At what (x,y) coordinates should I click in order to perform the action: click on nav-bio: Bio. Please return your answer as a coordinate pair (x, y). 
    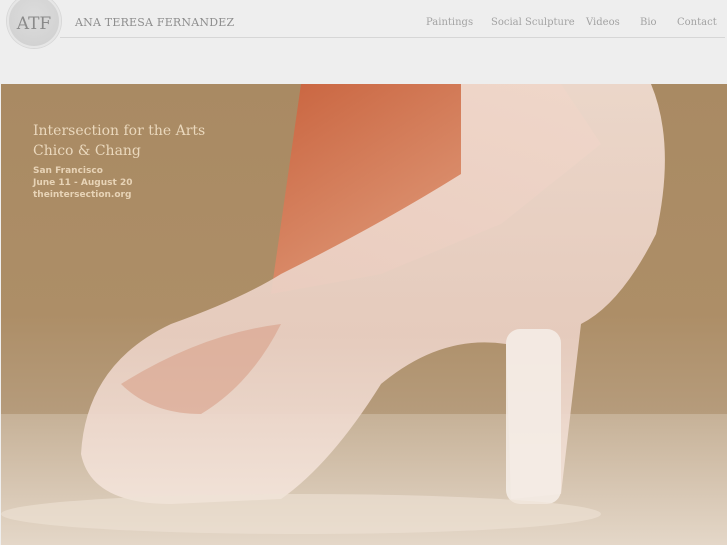
    Looking at the image, I should click on (648, 22).